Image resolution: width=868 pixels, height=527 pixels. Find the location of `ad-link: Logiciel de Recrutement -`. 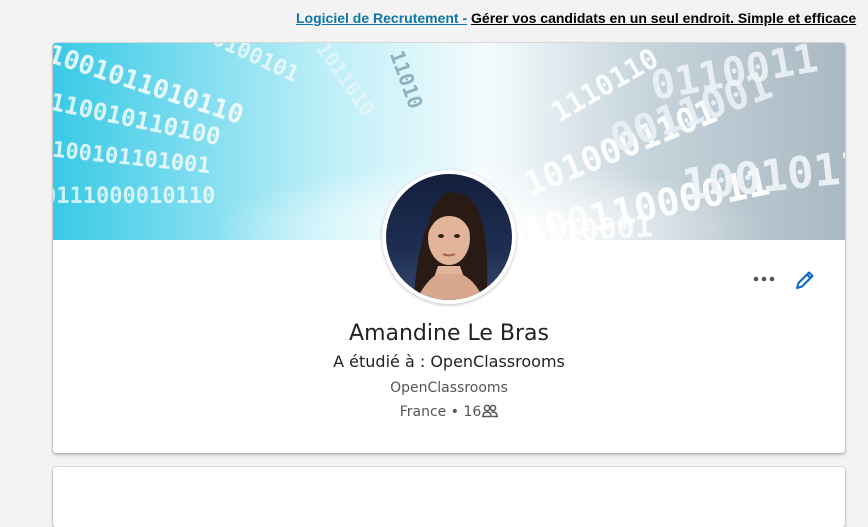

ad-link: Logiciel de Recrutement - is located at coordinates (381, 18).